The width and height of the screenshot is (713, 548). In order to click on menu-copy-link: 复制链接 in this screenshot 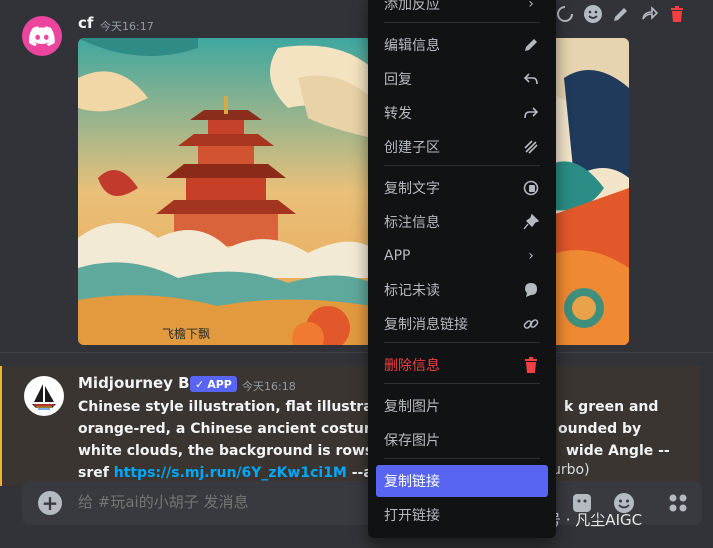, I will do `click(462, 481)`.